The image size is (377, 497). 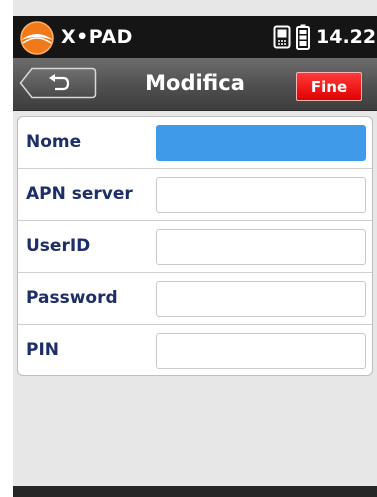 What do you see at coordinates (261, 351) in the screenshot?
I see `pin-input` at bounding box center [261, 351].